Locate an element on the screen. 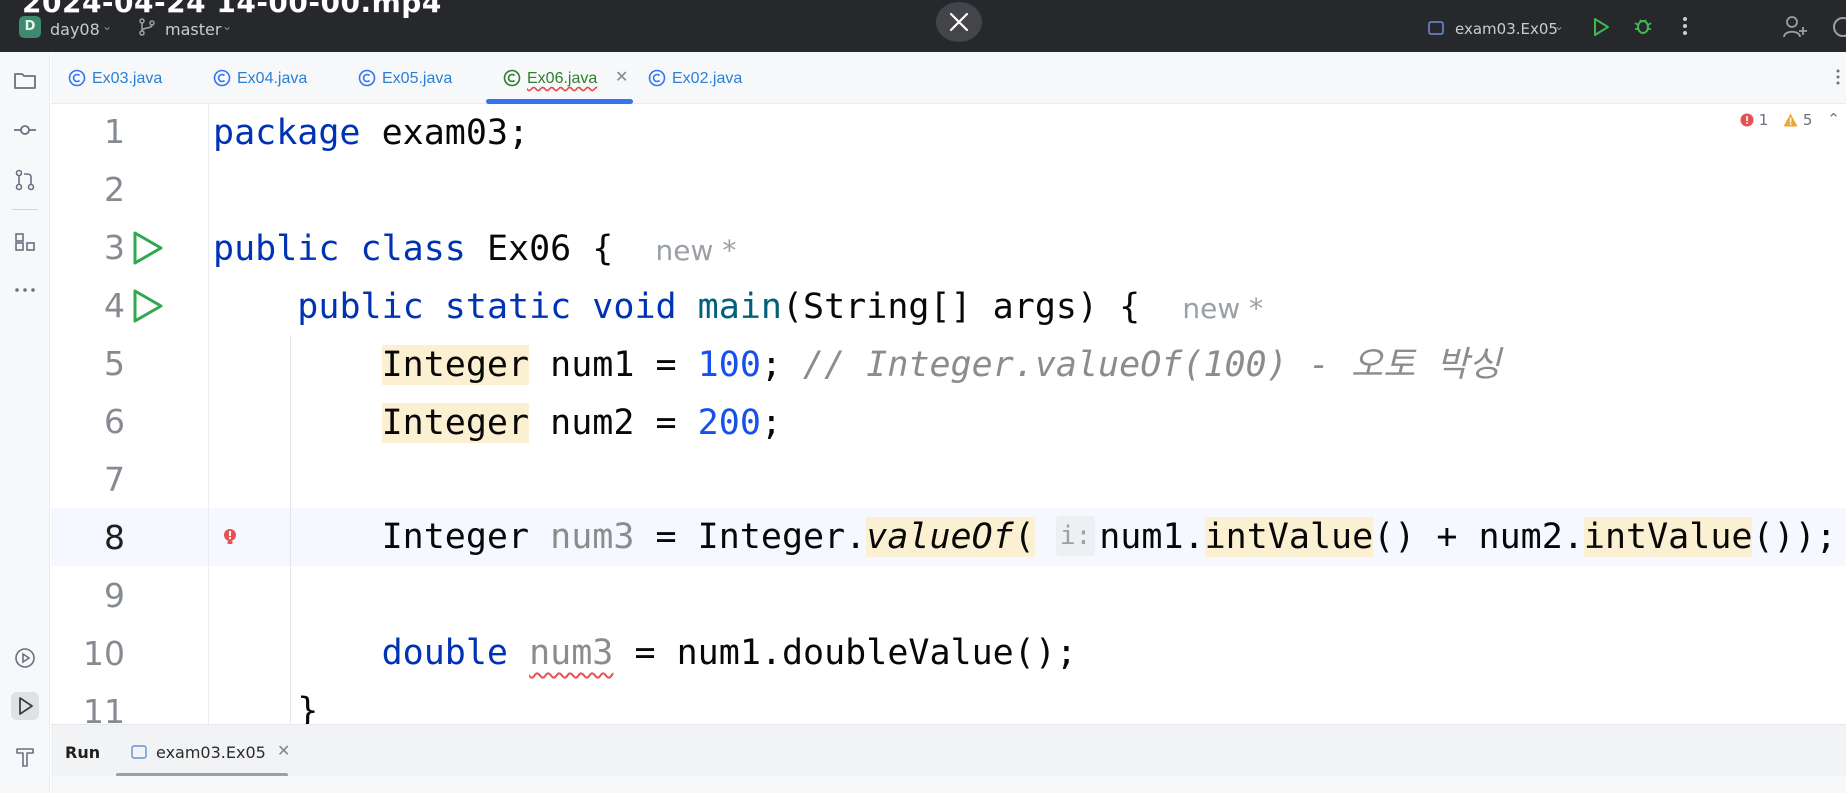  tab-label: Ex04.java is located at coordinates (272, 78).